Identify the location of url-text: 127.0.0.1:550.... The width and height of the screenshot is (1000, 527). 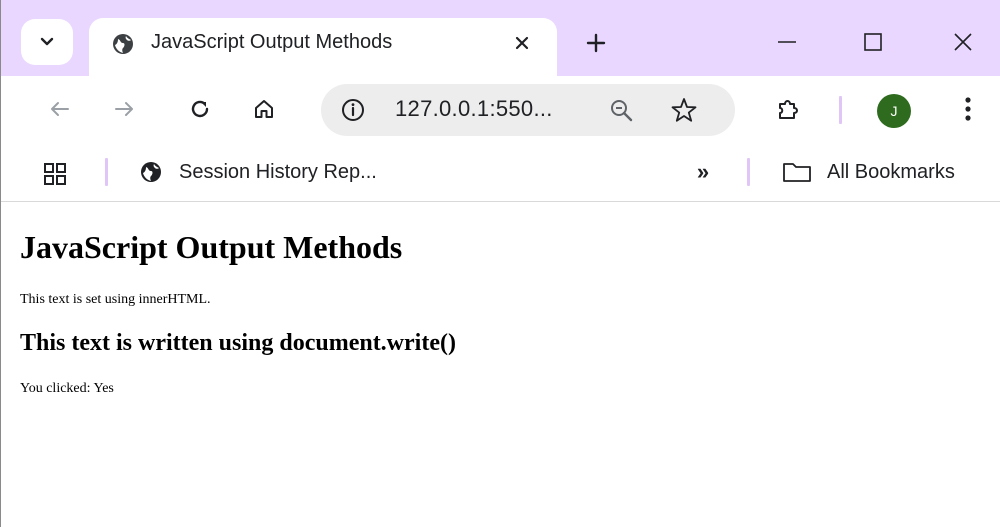
(474, 109).